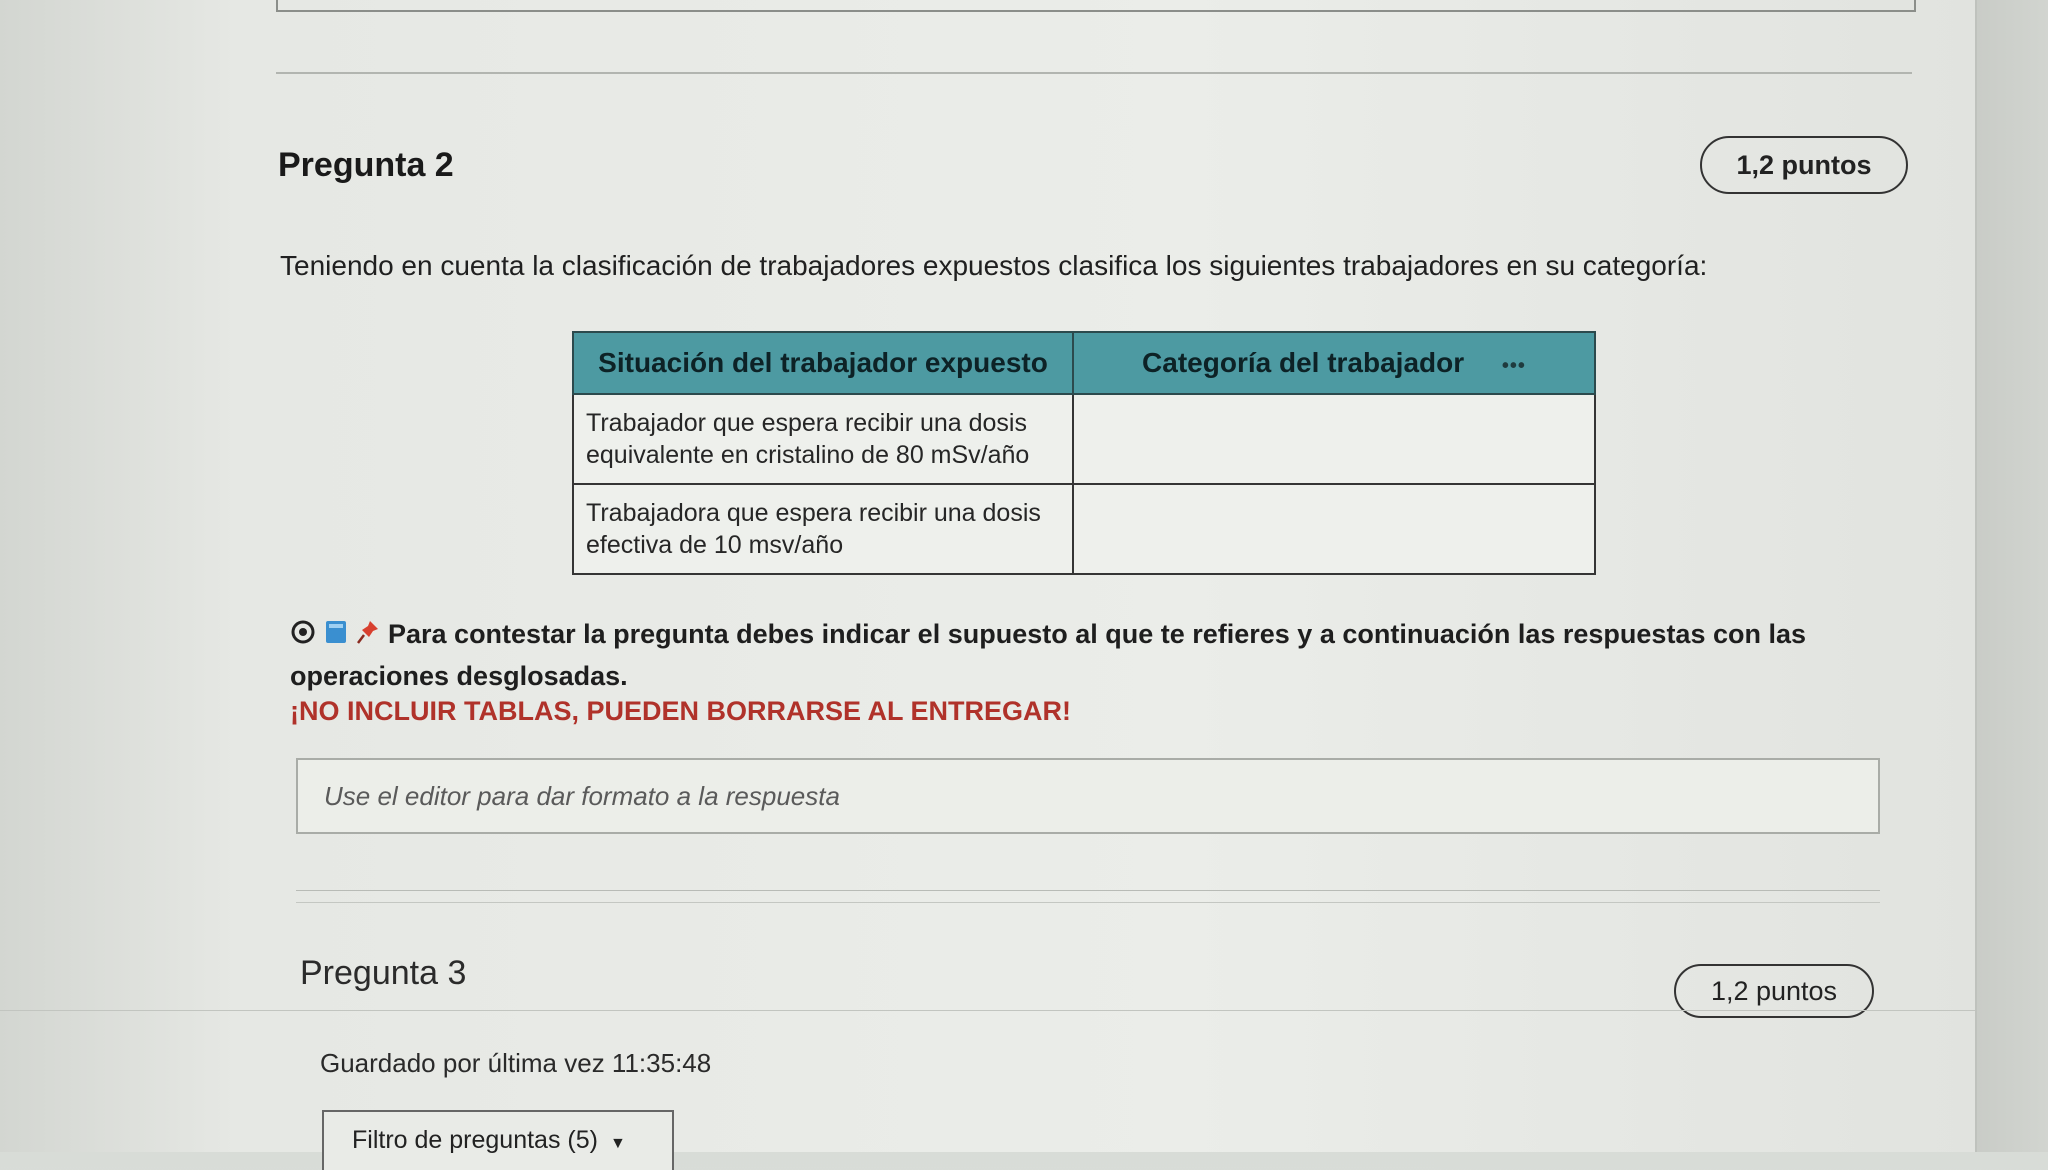 This screenshot has height=1170, width=2048. I want to click on right-side-panel, so click(2011, 576).